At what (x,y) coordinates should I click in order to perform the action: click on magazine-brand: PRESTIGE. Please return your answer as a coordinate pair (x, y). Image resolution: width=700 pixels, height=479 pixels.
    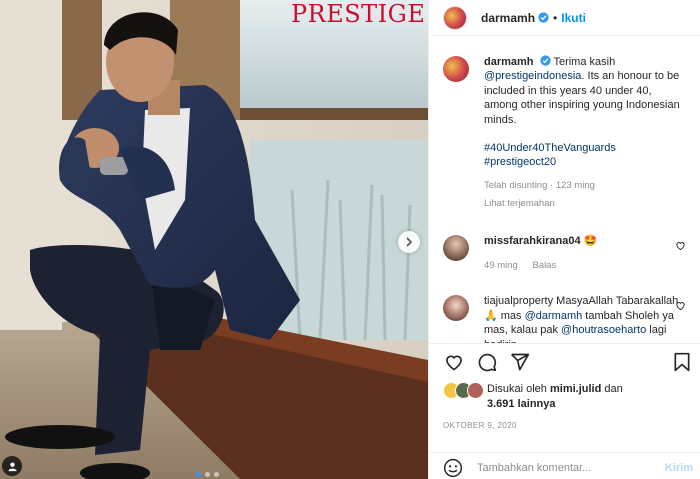
    Looking at the image, I should click on (358, 14).